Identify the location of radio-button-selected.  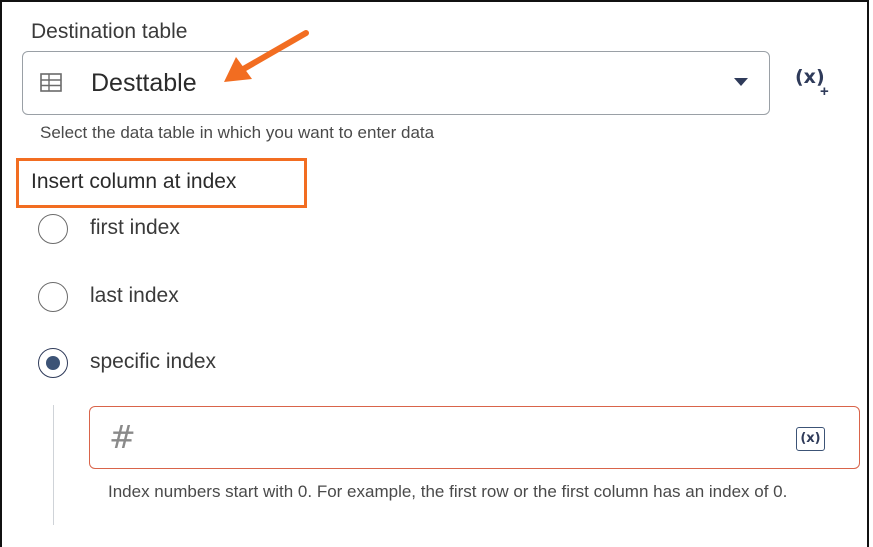
(53, 363).